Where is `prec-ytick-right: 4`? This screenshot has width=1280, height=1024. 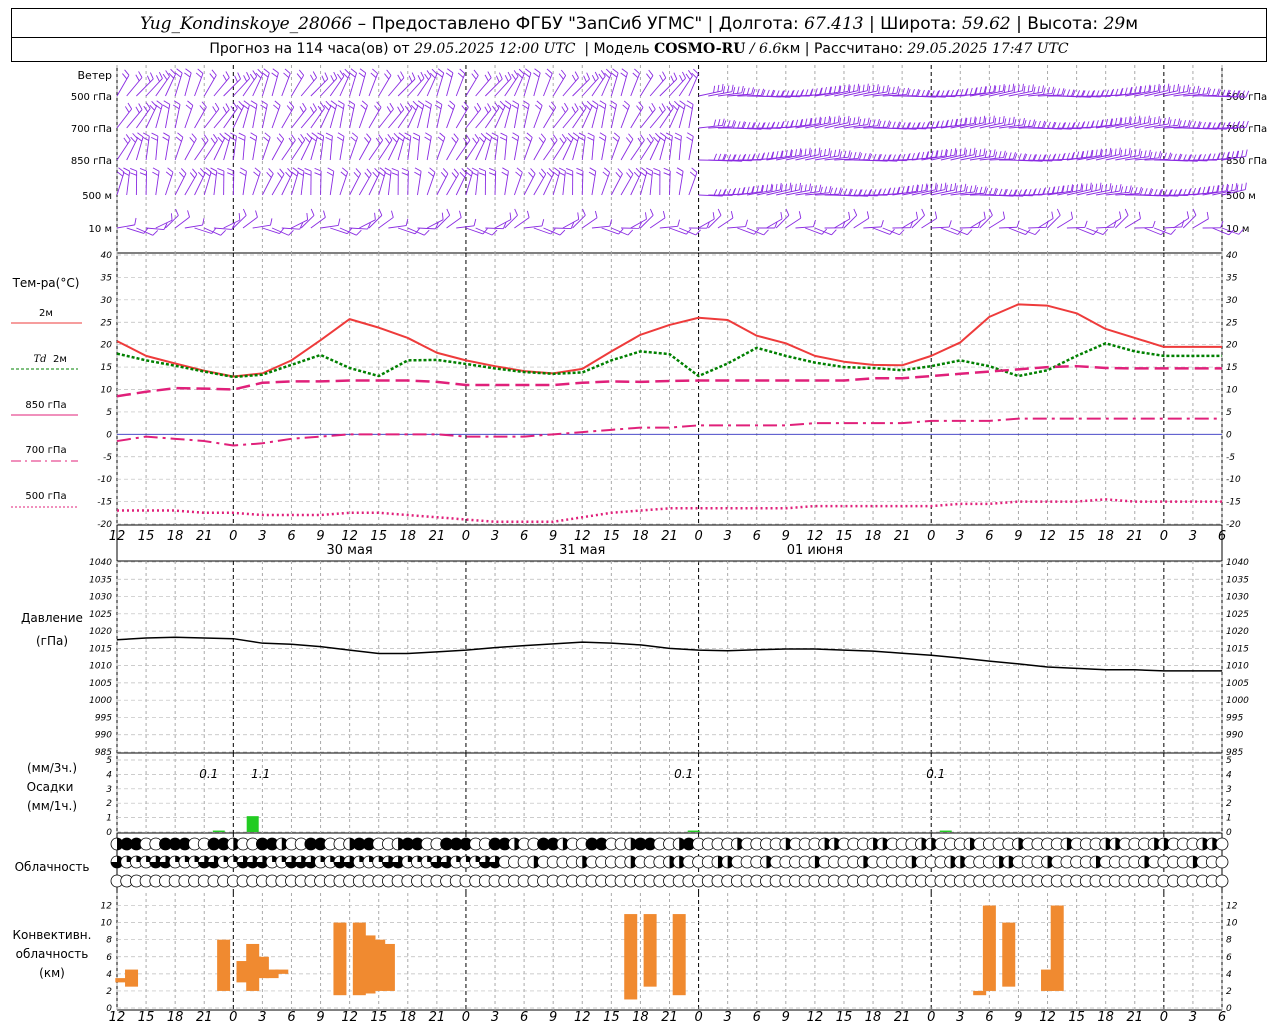 prec-ytick-right: 4 is located at coordinates (1229, 775).